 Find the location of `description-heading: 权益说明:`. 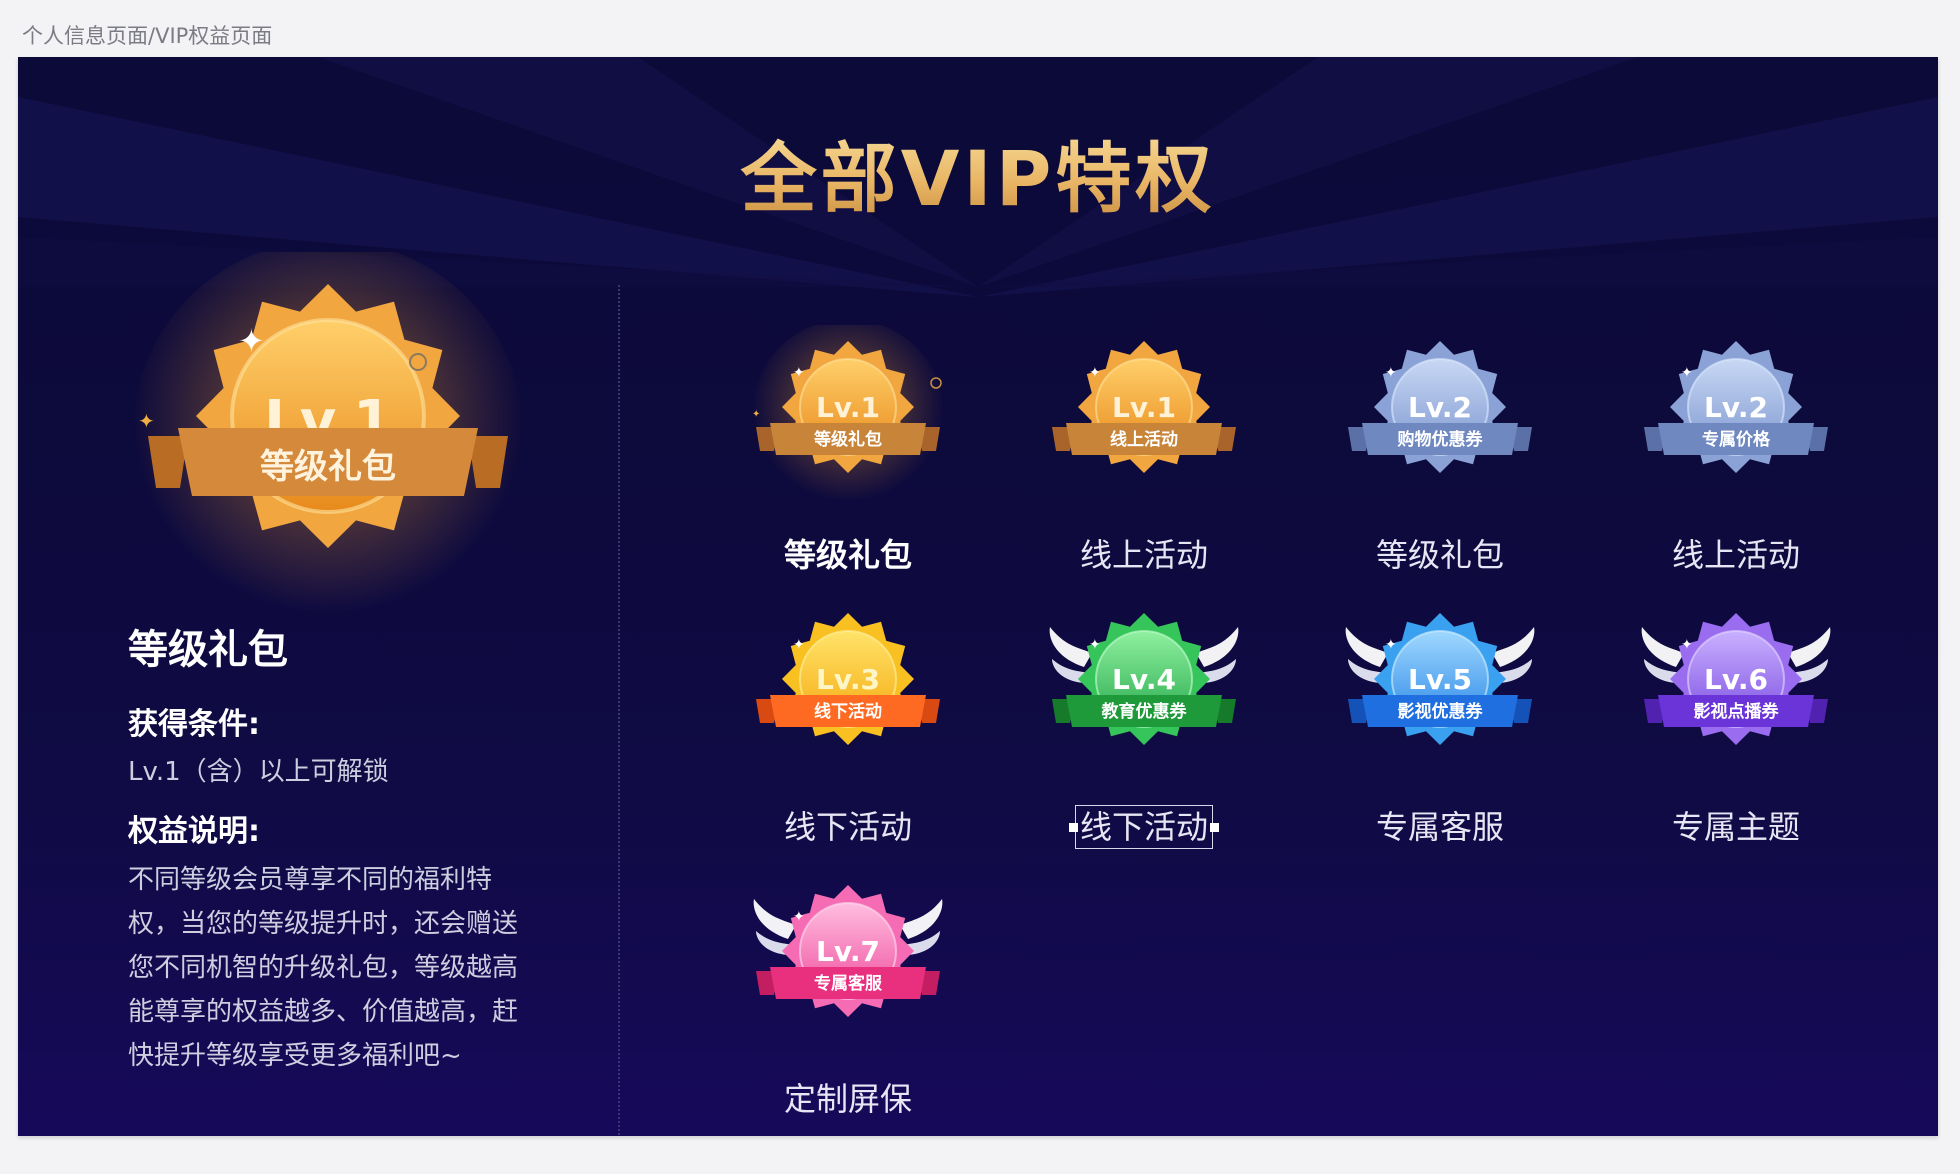

description-heading: 权益说明: is located at coordinates (194, 831).